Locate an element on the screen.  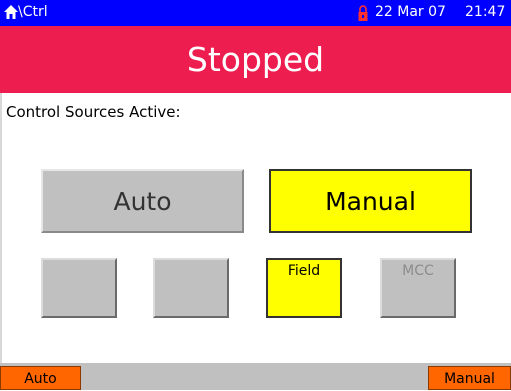
title-bar: \Ctrl 22 Mar 07 21:47 is located at coordinates (255, 13).